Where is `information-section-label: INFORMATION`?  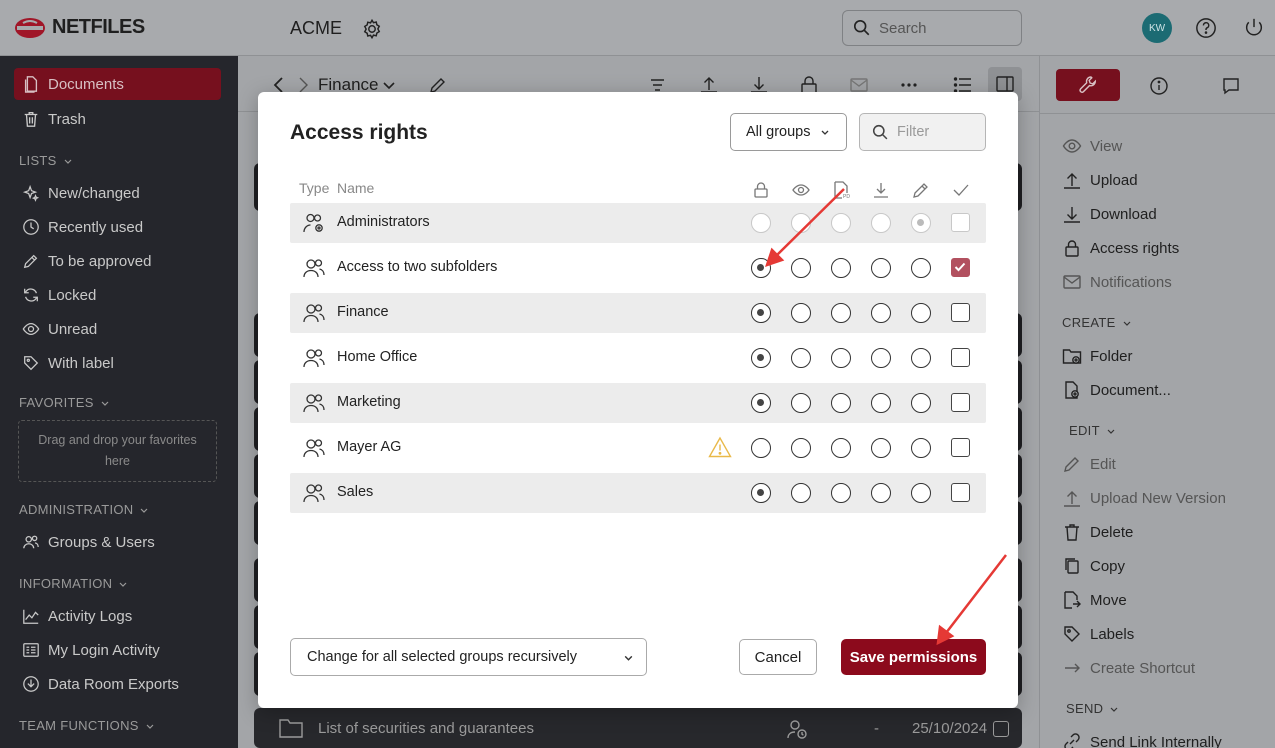 information-section-label: INFORMATION is located at coordinates (73, 583).